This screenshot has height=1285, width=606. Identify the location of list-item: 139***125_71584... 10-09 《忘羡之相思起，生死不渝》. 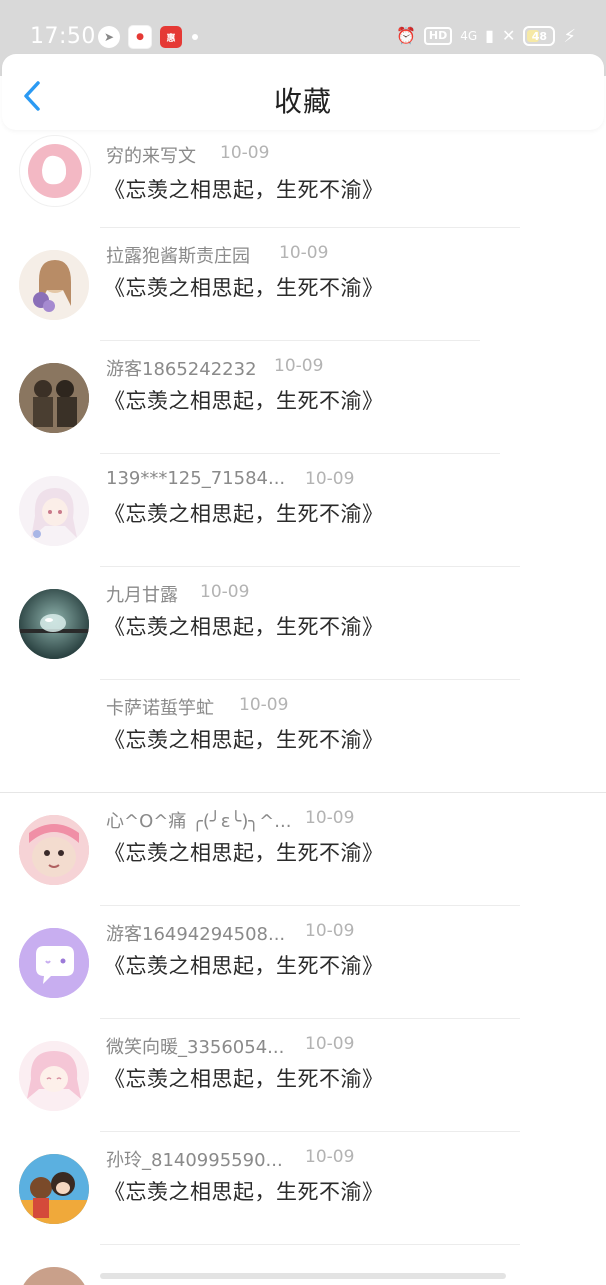
(303, 510).